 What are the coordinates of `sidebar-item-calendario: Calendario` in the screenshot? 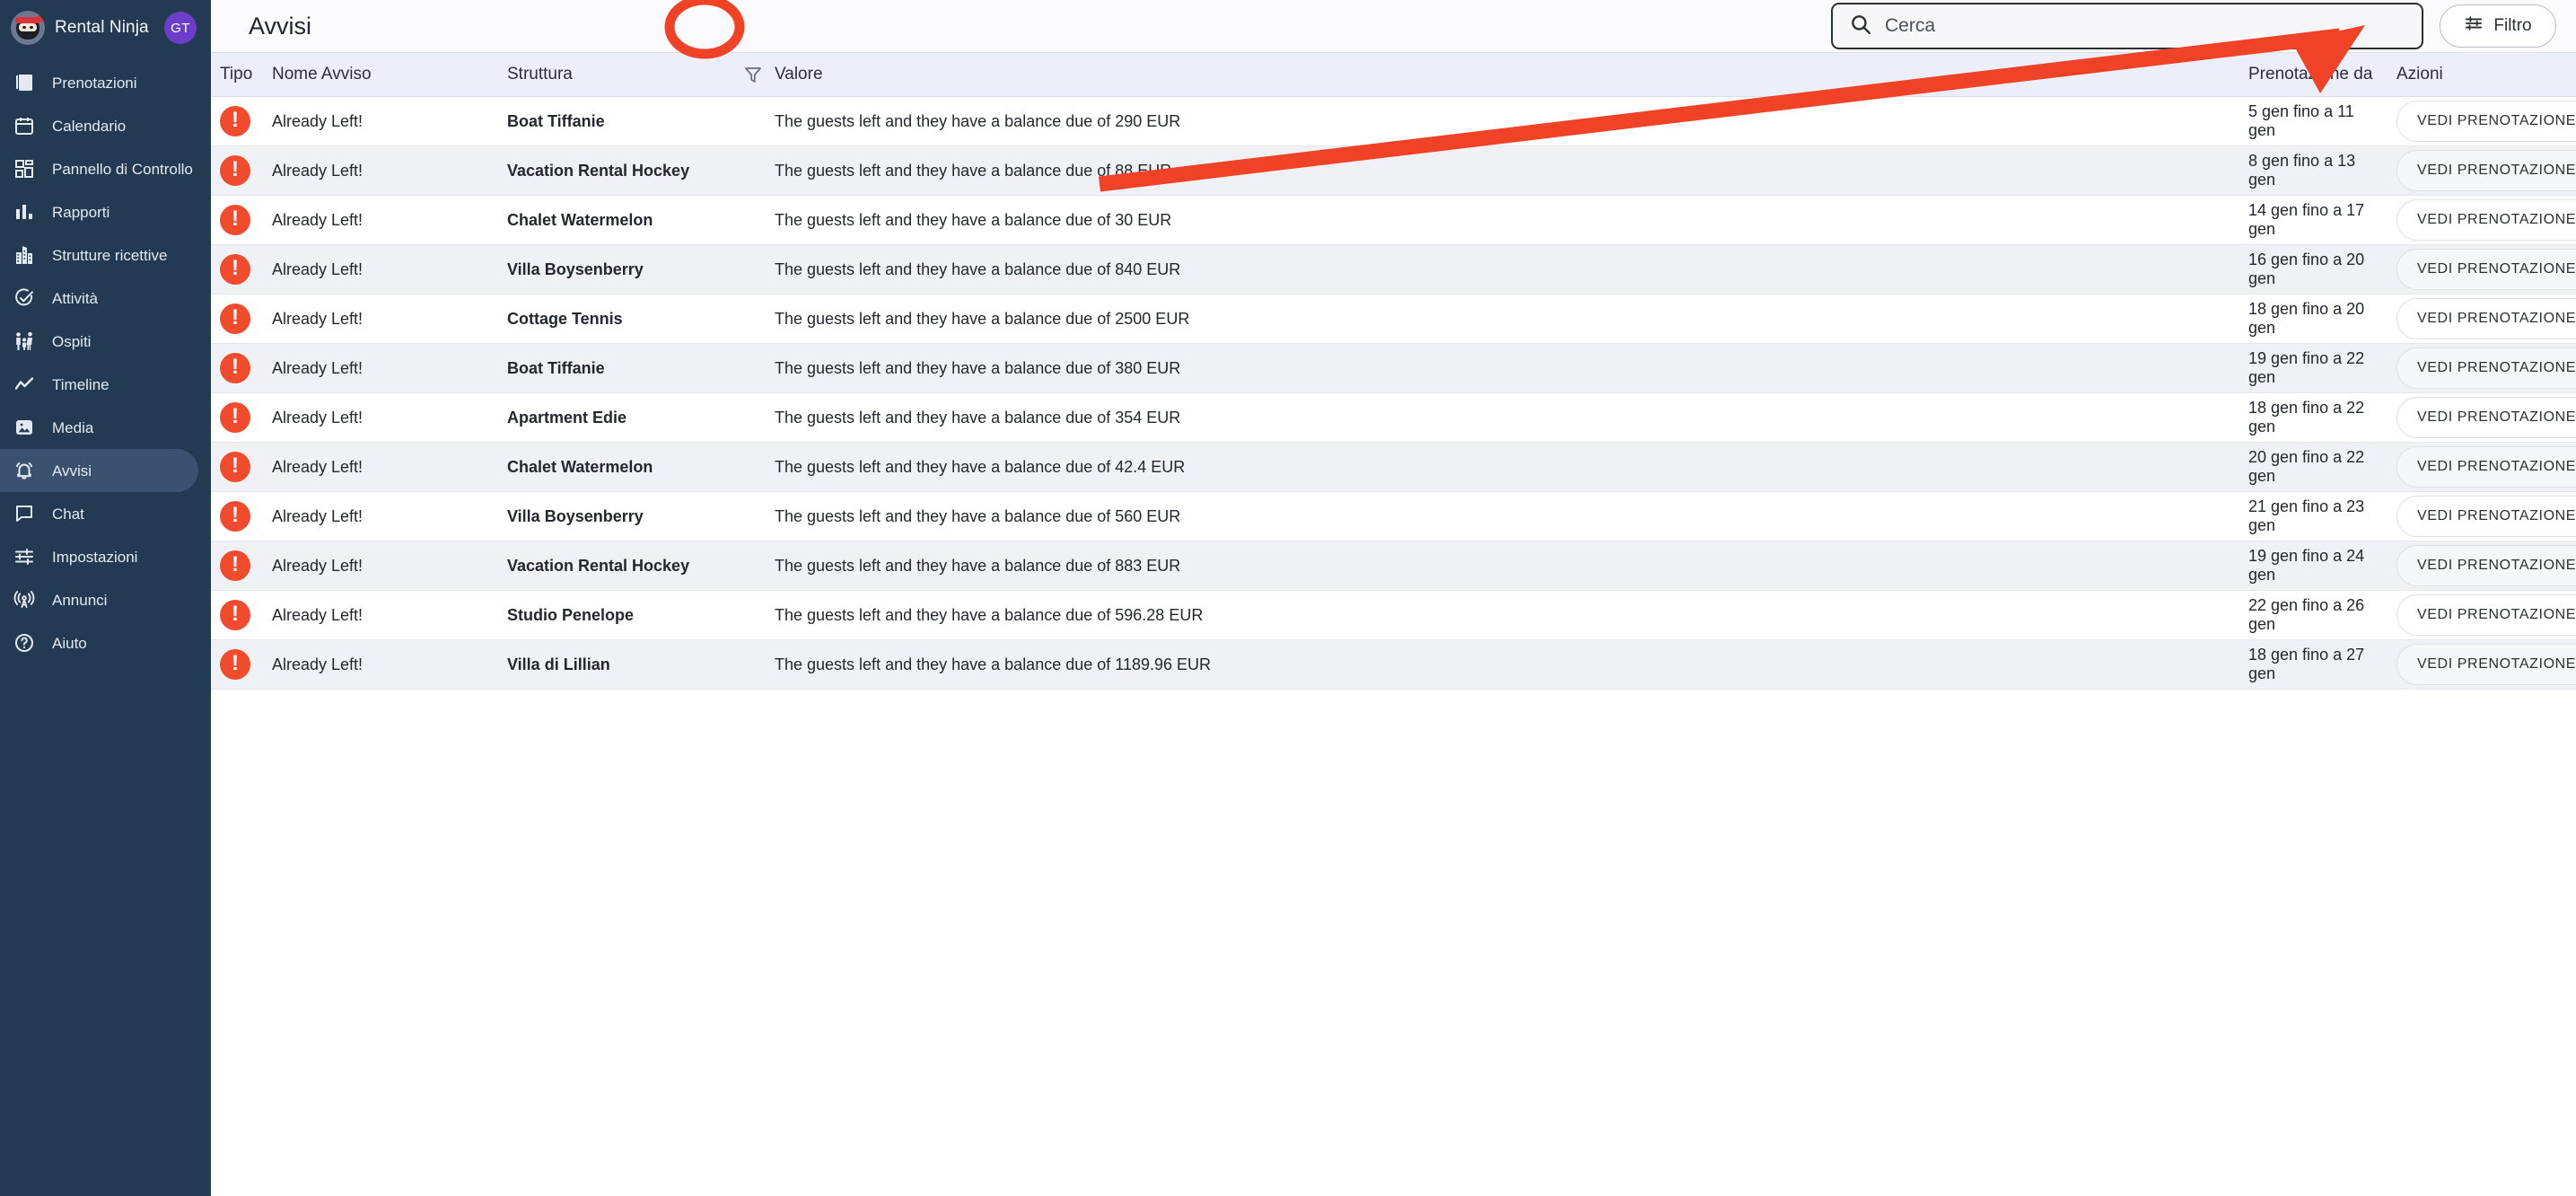 It's located at (99, 125).